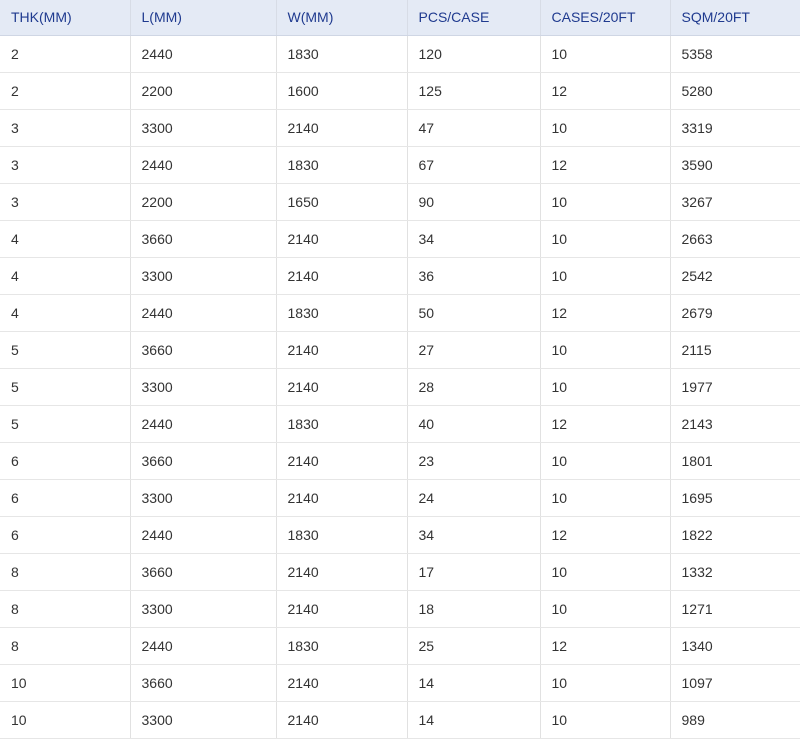  What do you see at coordinates (400, 424) in the screenshot?
I see `table-row: 5 2440 1830 40 12 2143` at bounding box center [400, 424].